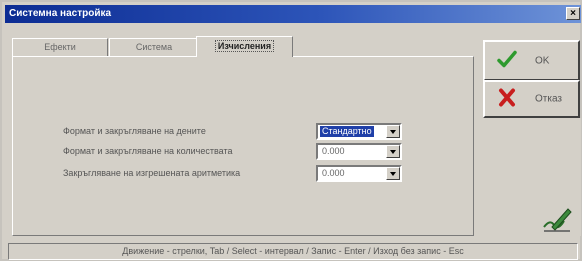 The height and width of the screenshot is (261, 582). I want to click on rounding-select: 0.000, so click(359, 173).